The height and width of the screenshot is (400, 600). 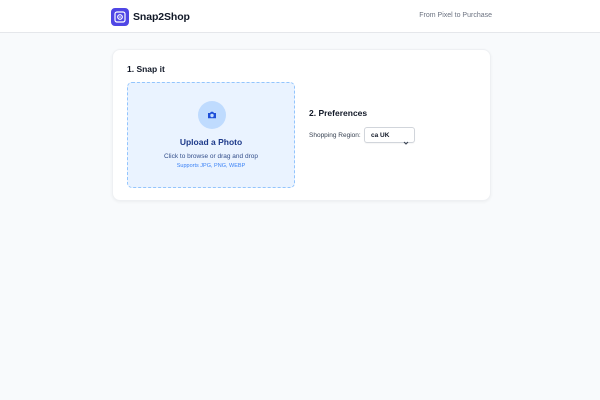 I want to click on shopping-region-select: ca UK, so click(x=389, y=136).